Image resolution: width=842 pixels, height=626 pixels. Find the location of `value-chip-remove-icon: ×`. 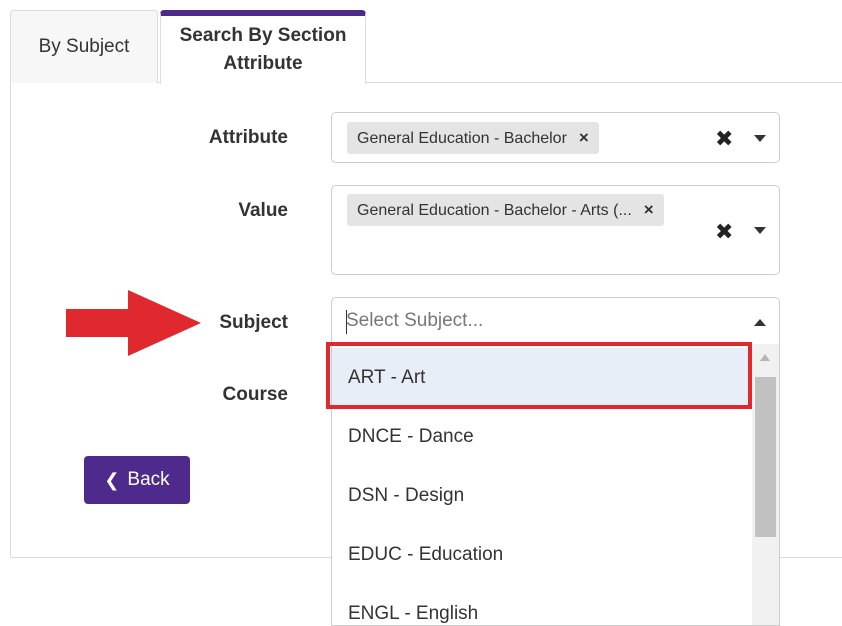

value-chip-remove-icon: × is located at coordinates (649, 209).